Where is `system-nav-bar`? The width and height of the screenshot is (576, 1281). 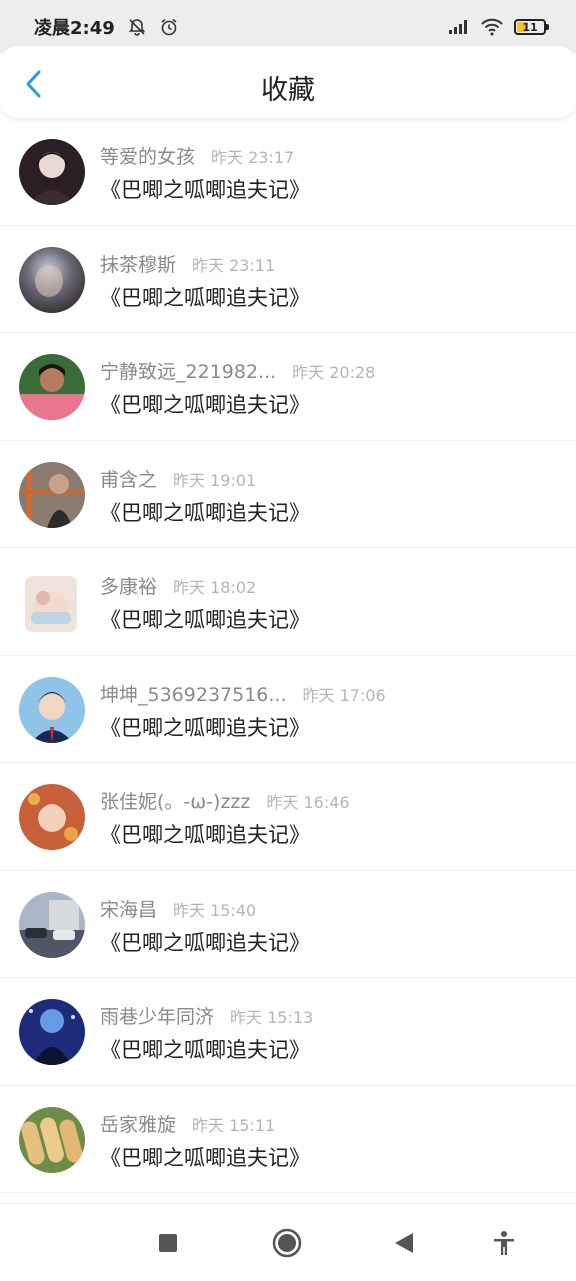 system-nav-bar is located at coordinates (288, 1242).